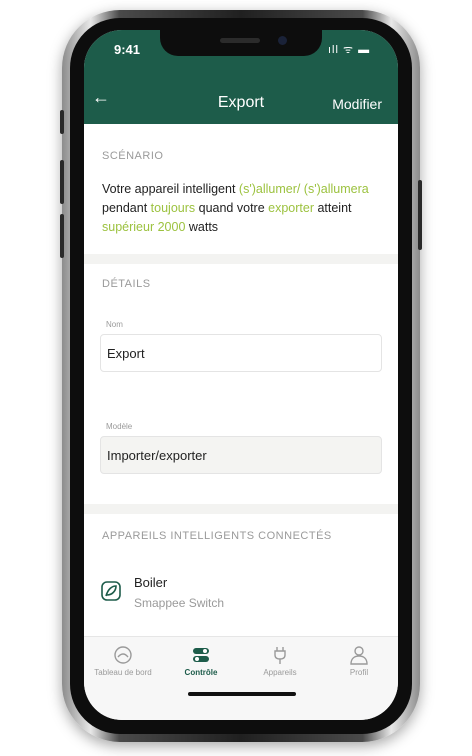 The width and height of the screenshot is (472, 756). Describe the element at coordinates (242, 694) in the screenshot. I see `home-indicator` at that location.